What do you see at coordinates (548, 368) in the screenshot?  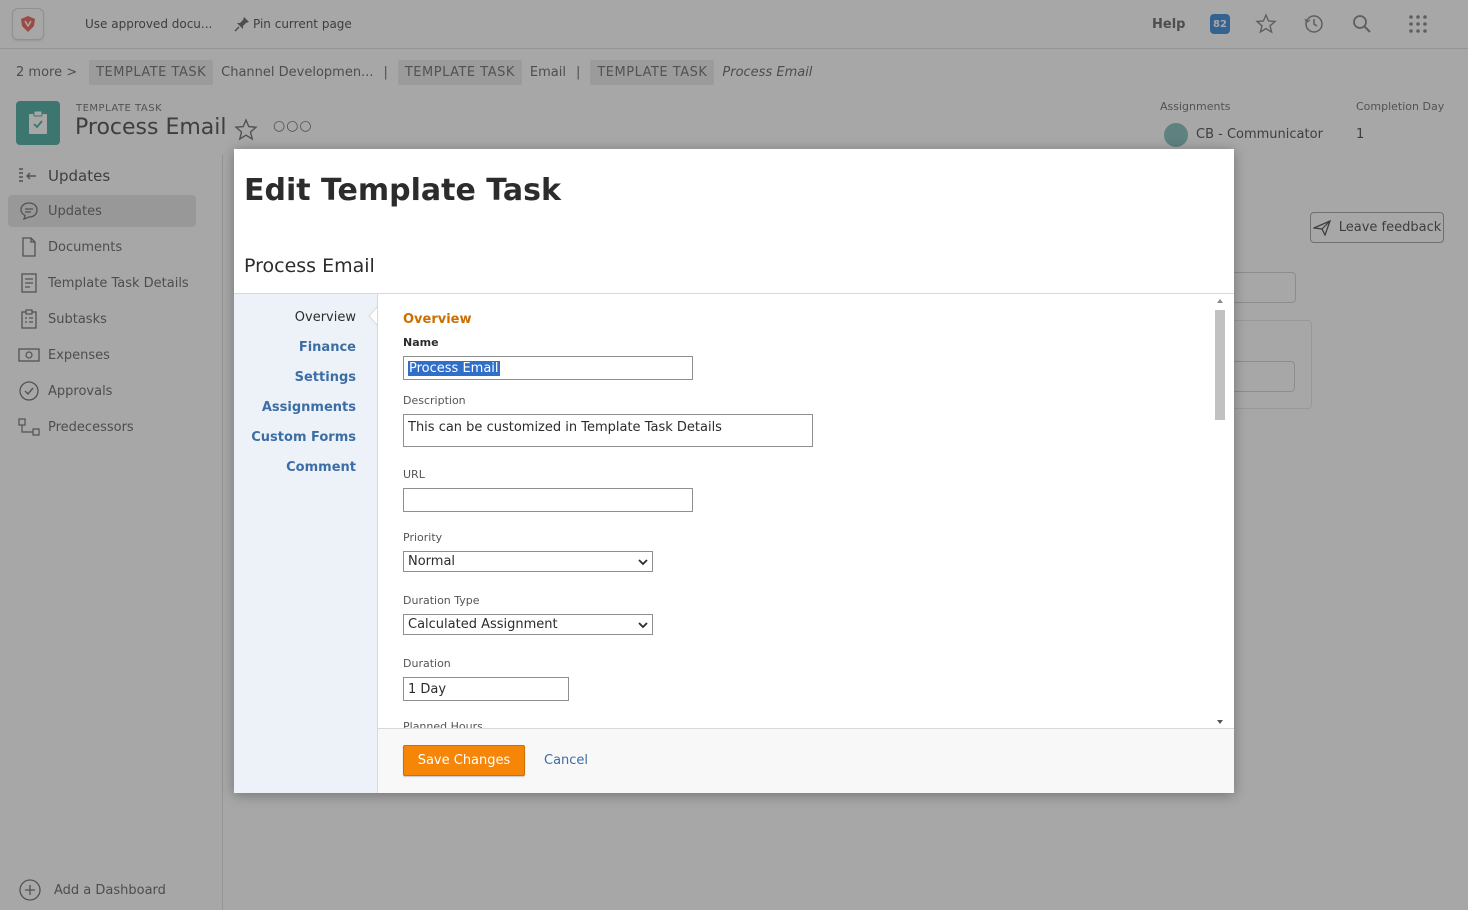 I see `name-input: Process Email` at bounding box center [548, 368].